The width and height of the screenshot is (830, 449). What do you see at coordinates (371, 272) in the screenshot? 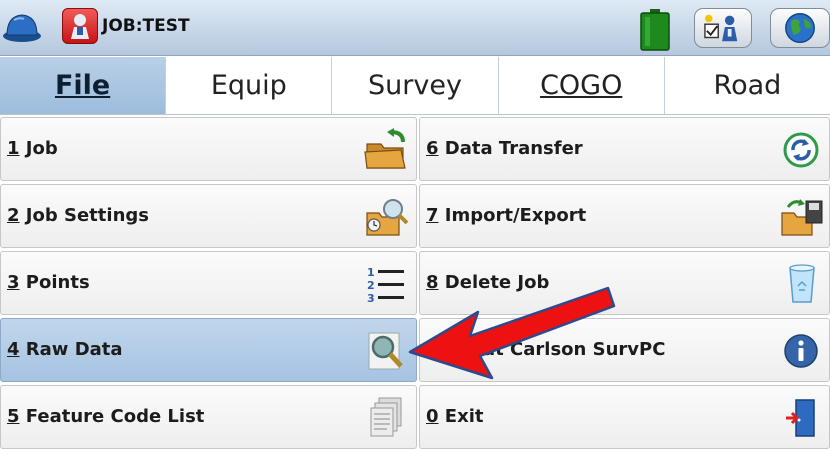
I see `svg-text: 1` at bounding box center [371, 272].